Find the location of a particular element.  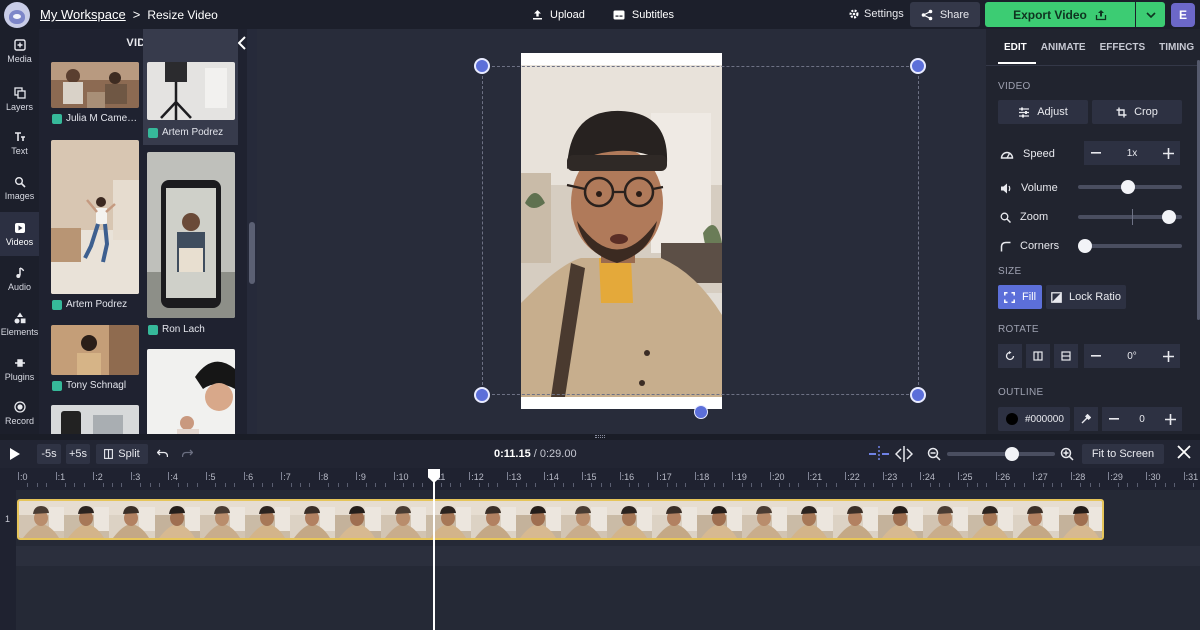

resize-handle-top-left is located at coordinates (482, 66).